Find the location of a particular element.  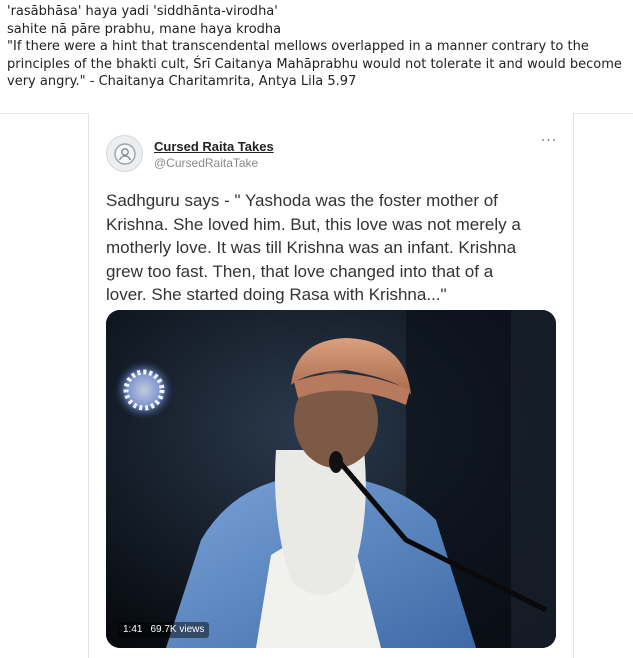

author-handle: @CursedRaitaTake is located at coordinates (206, 163).